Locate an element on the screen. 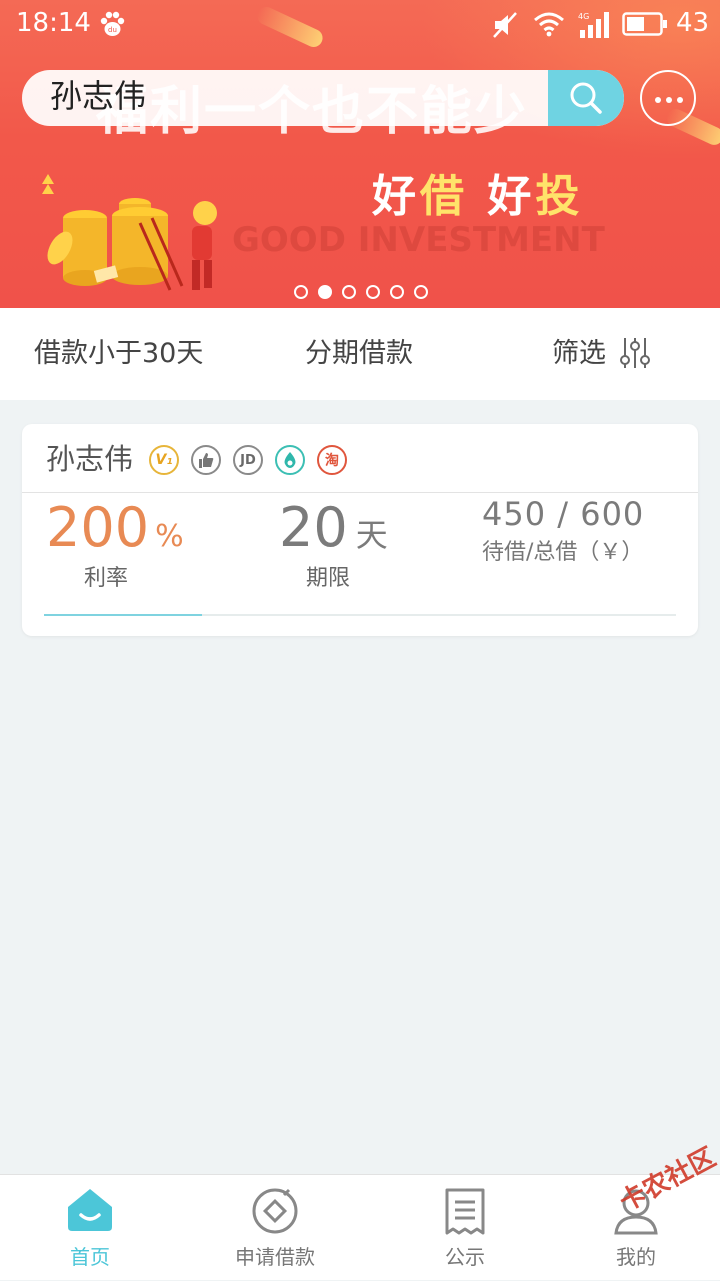 The width and height of the screenshot is (720, 1281). more-menu-button is located at coordinates (668, 98).